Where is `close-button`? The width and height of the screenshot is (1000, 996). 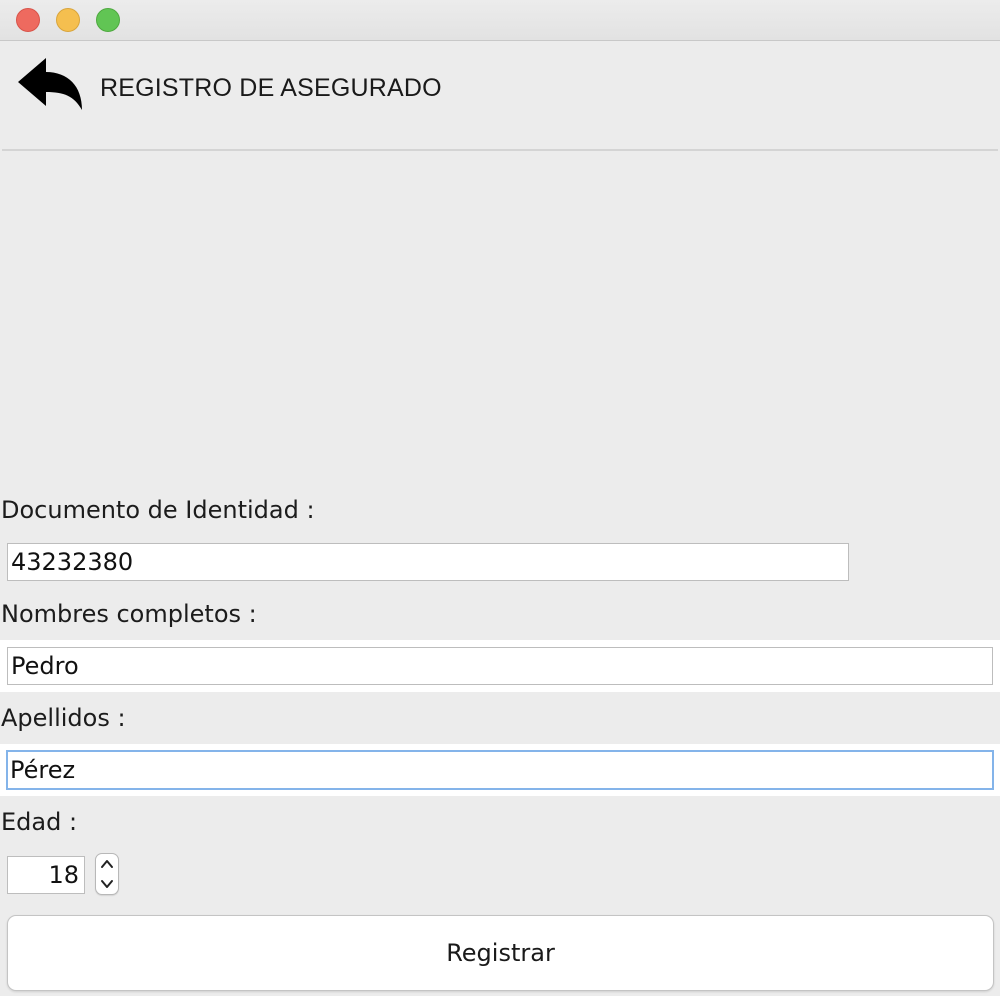
close-button is located at coordinates (28, 20).